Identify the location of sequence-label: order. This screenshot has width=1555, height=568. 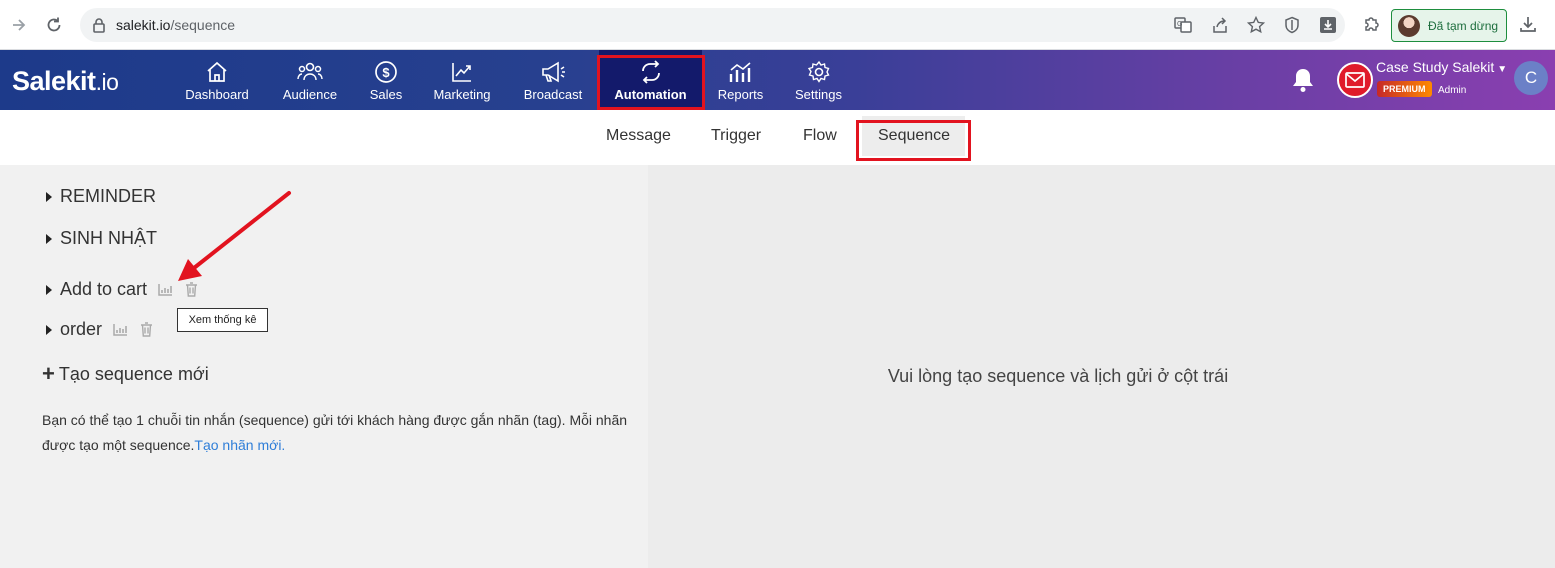
(81, 329).